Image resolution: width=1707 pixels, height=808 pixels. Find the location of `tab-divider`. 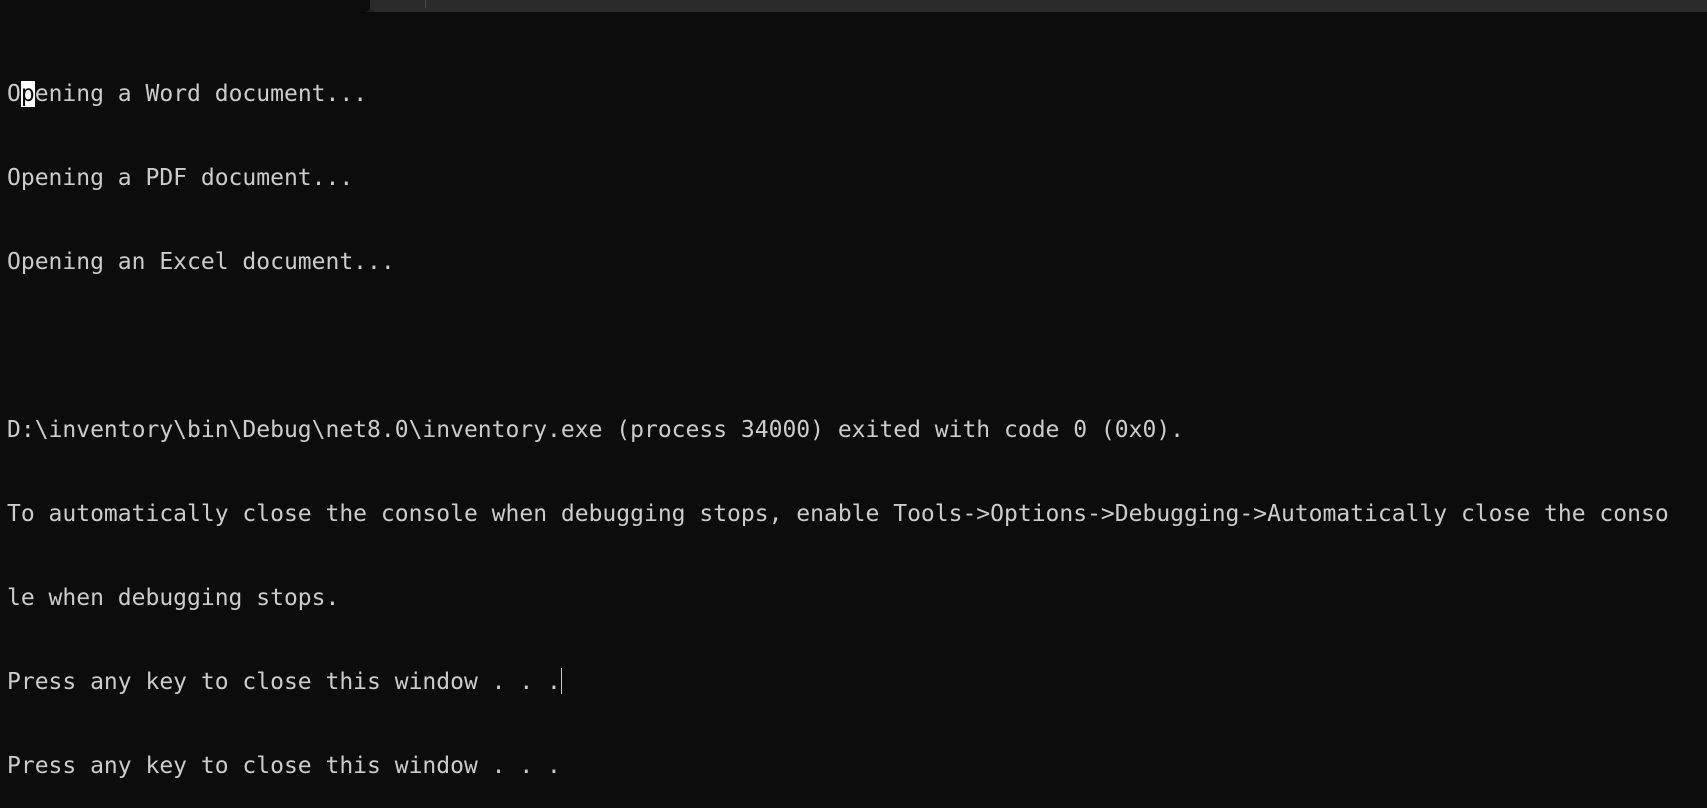

tab-divider is located at coordinates (425, 4).